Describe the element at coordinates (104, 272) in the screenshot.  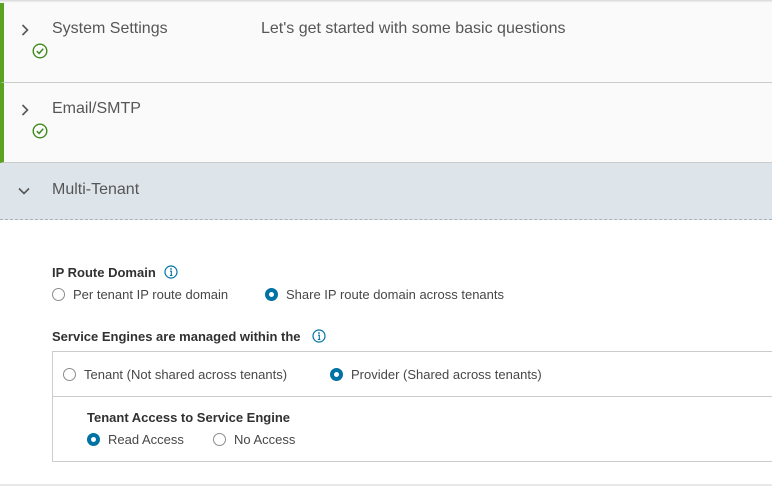
I see `ip-route-domain-label: IP Route Domain` at that location.